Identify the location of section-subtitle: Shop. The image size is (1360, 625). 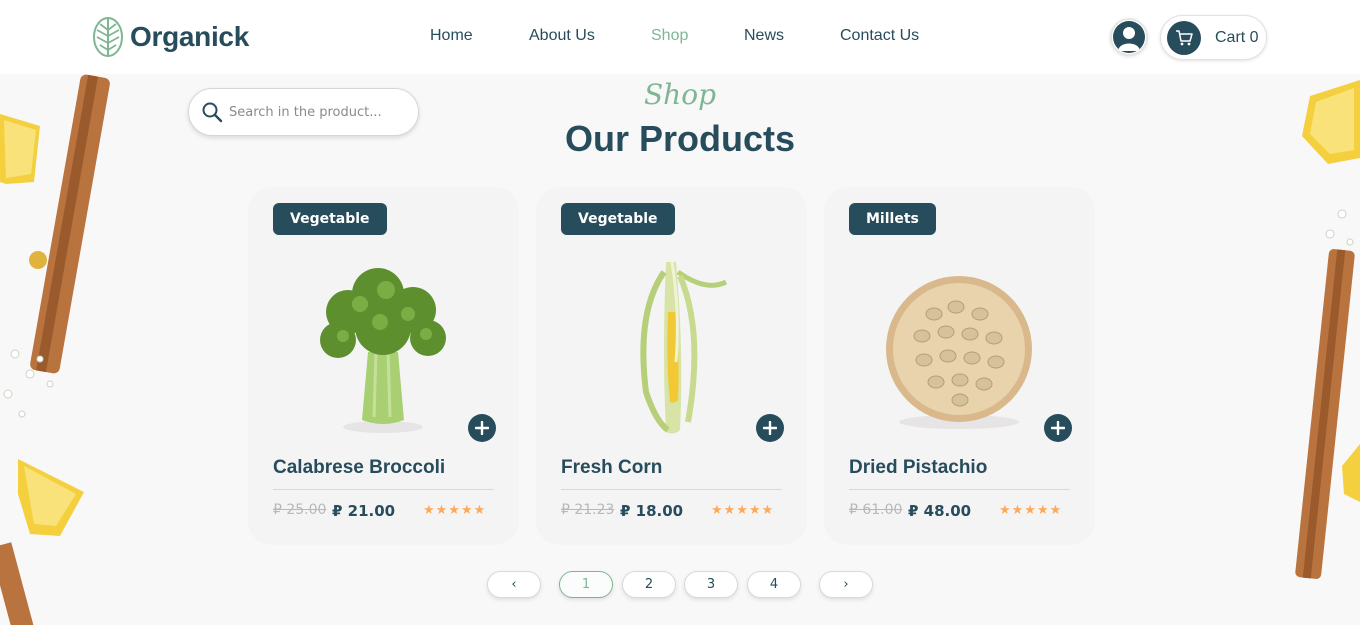
(680, 94).